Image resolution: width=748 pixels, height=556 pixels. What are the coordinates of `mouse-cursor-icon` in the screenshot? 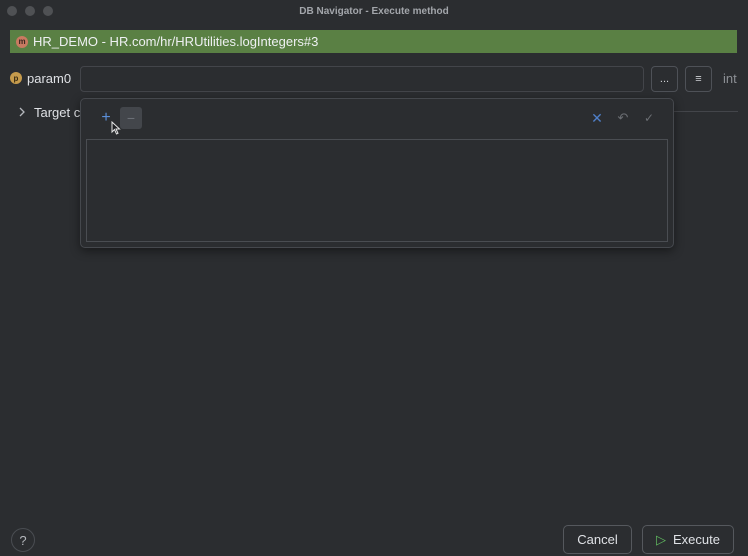 It's located at (116, 128).